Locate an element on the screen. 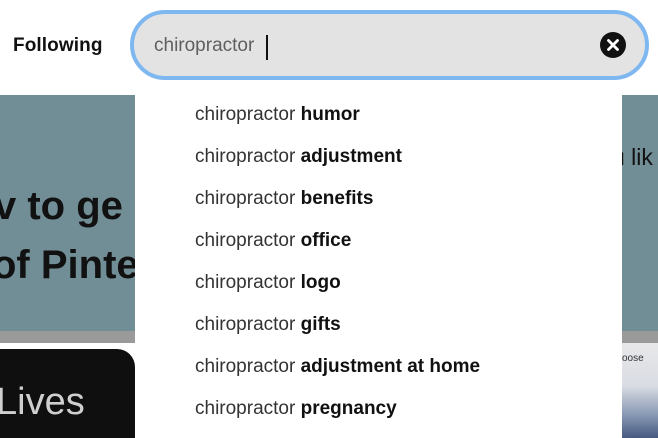 This screenshot has height=438, width=658. following-tab: Following is located at coordinates (58, 46).